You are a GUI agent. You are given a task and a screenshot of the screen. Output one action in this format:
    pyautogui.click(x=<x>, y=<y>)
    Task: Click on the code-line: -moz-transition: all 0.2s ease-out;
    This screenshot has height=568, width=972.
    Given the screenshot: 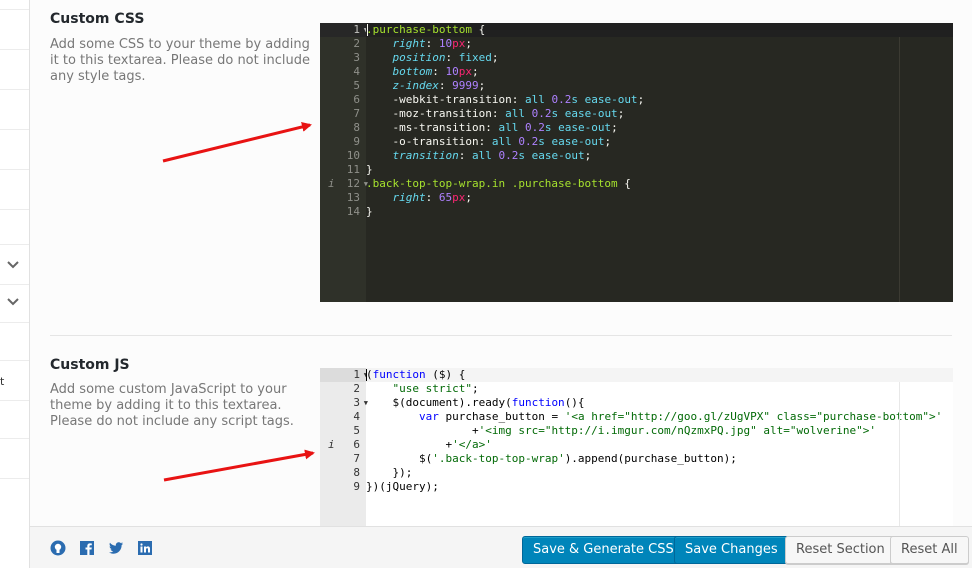 What is the action you would take?
    pyautogui.click(x=659, y=114)
    